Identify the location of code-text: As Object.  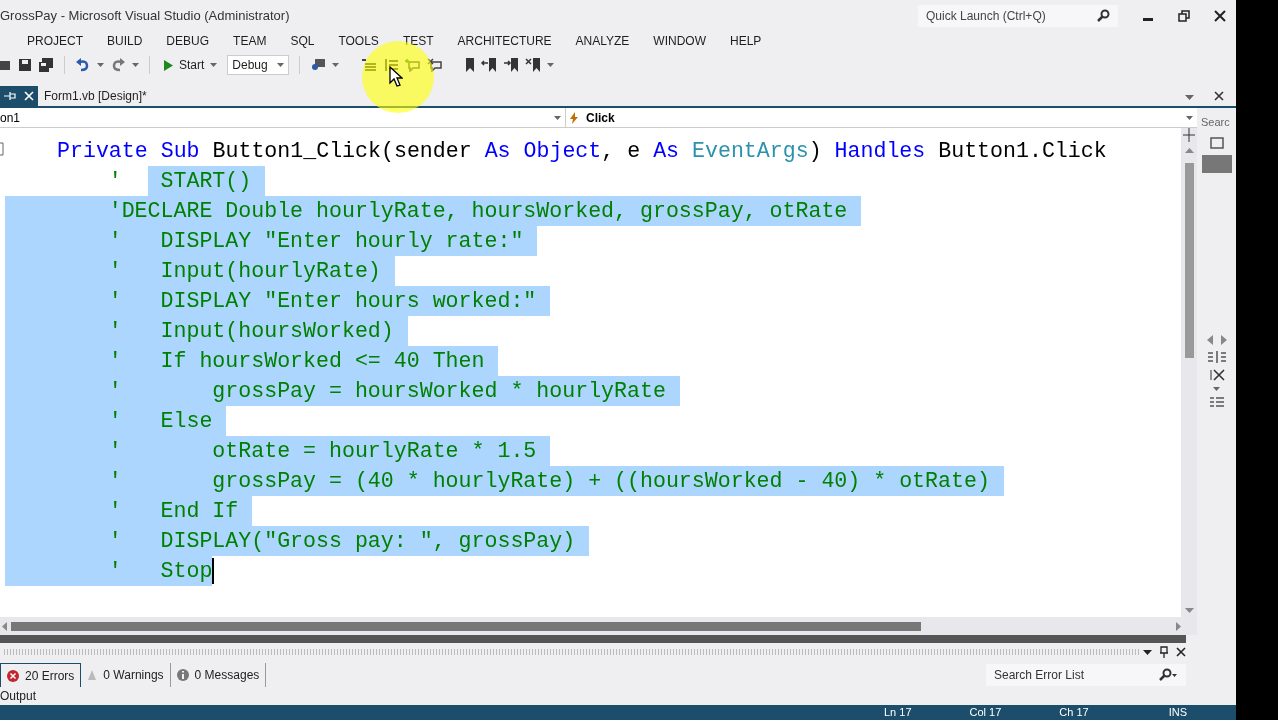
(543, 151).